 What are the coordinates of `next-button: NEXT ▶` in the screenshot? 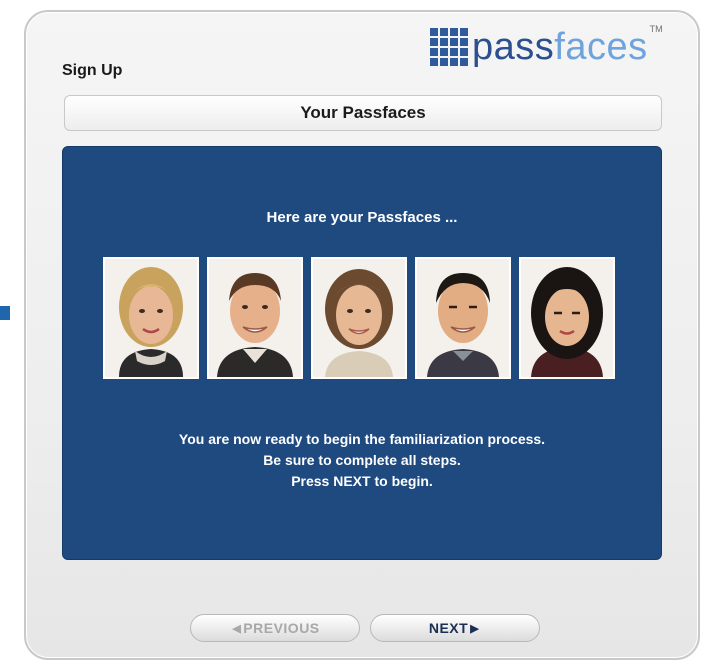 It's located at (455, 628).